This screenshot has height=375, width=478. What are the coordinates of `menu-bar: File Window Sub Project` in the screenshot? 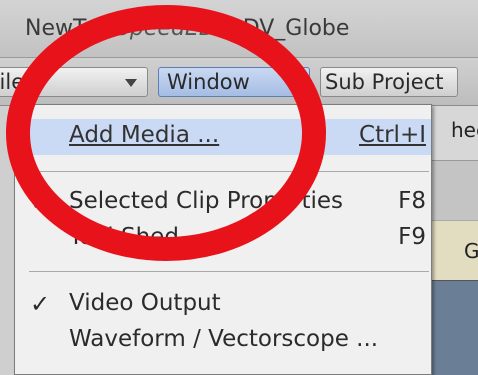 It's located at (239, 82).